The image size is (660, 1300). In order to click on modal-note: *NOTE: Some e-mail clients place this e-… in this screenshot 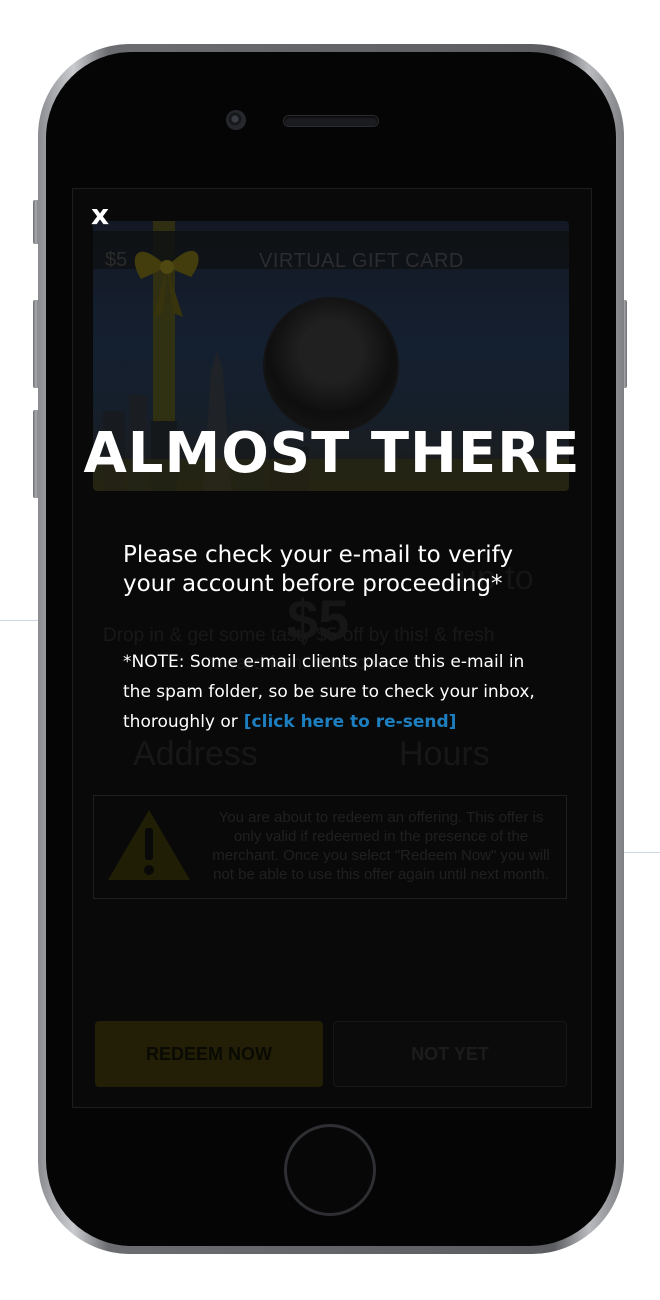, I will do `click(333, 692)`.